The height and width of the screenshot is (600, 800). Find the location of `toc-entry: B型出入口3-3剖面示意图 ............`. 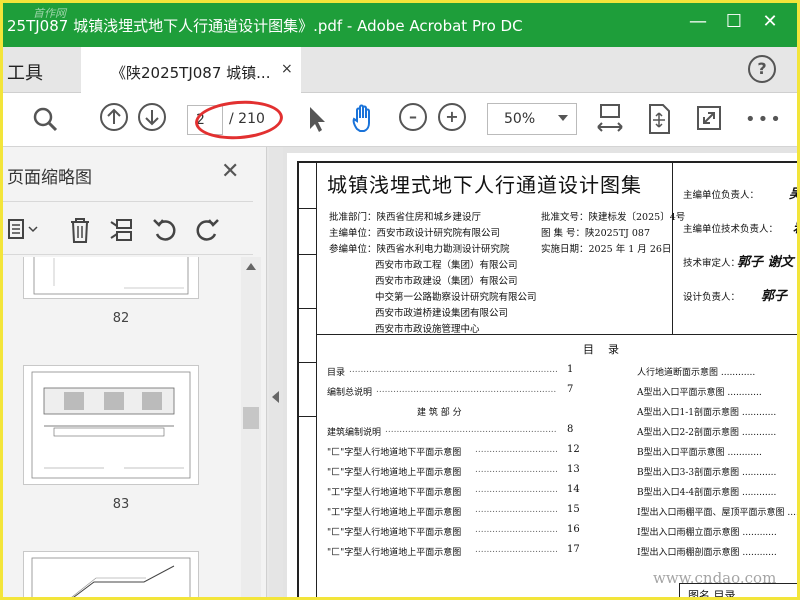

toc-entry: B型出入口3-3剖面示意图 ............ is located at coordinates (706, 471).